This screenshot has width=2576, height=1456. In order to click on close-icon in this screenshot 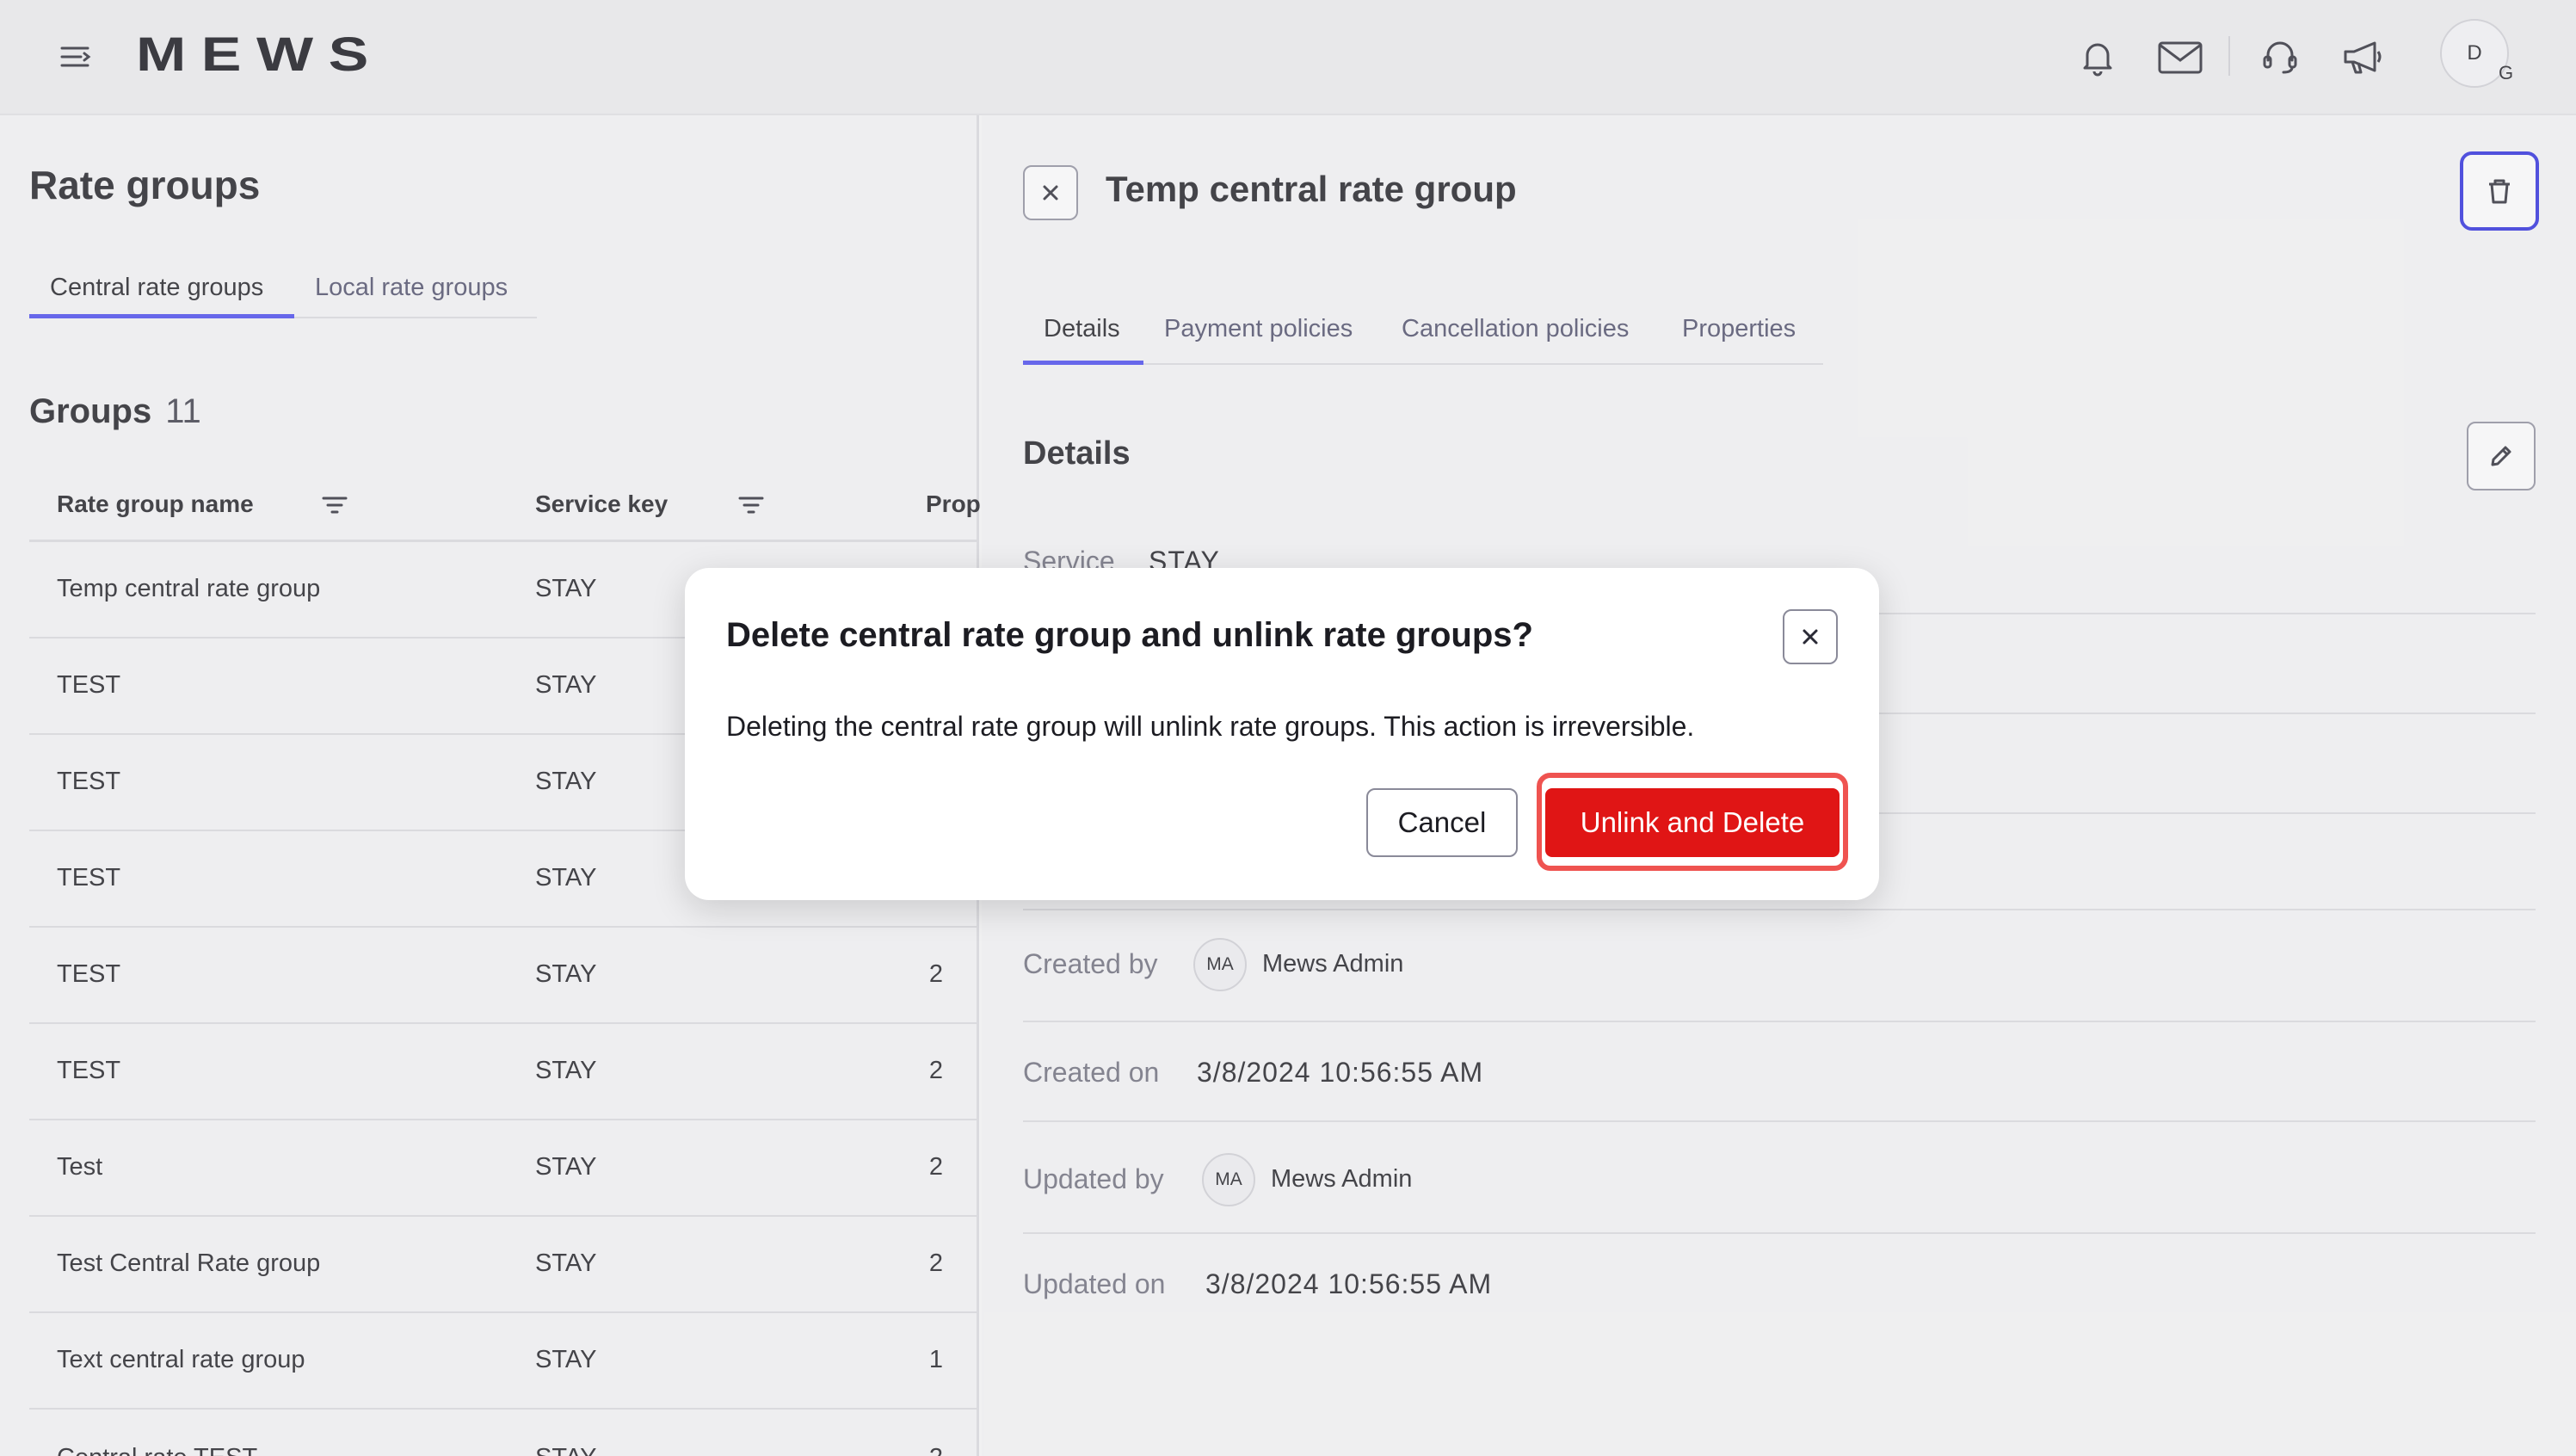, I will do `click(1810, 637)`.